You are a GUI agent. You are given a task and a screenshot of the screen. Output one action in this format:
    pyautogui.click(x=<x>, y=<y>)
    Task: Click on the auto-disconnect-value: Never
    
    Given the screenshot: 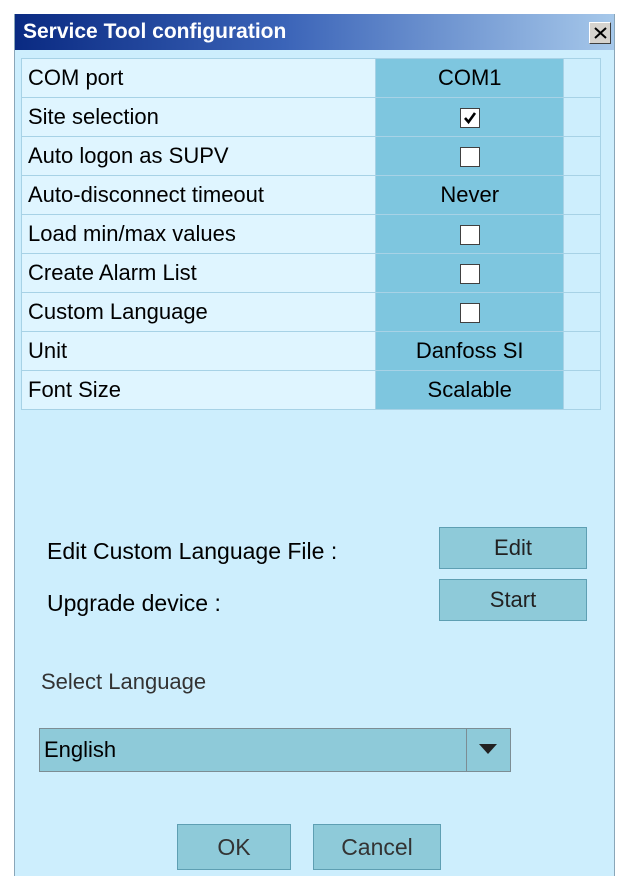 What is the action you would take?
    pyautogui.click(x=470, y=195)
    